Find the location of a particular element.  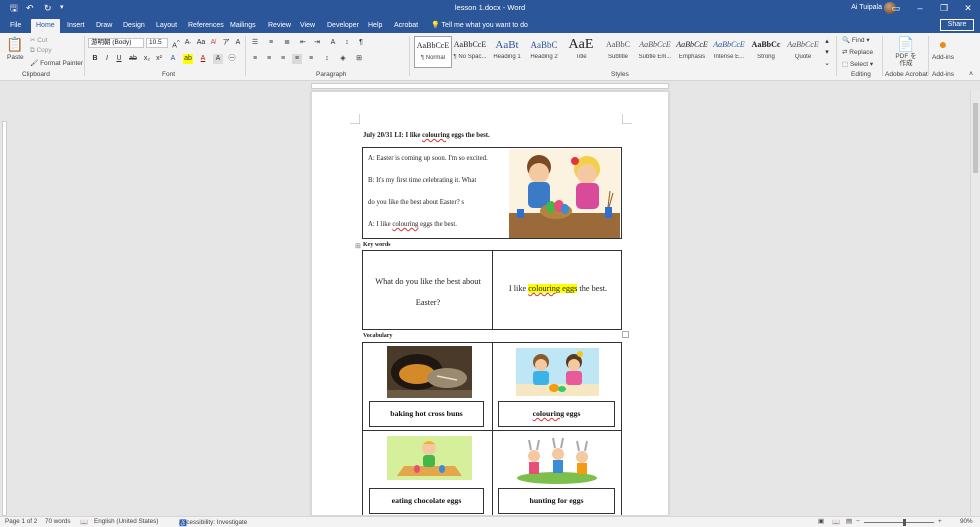

style-heading-2: AaBbC Heading 2 is located at coordinates (544, 52).